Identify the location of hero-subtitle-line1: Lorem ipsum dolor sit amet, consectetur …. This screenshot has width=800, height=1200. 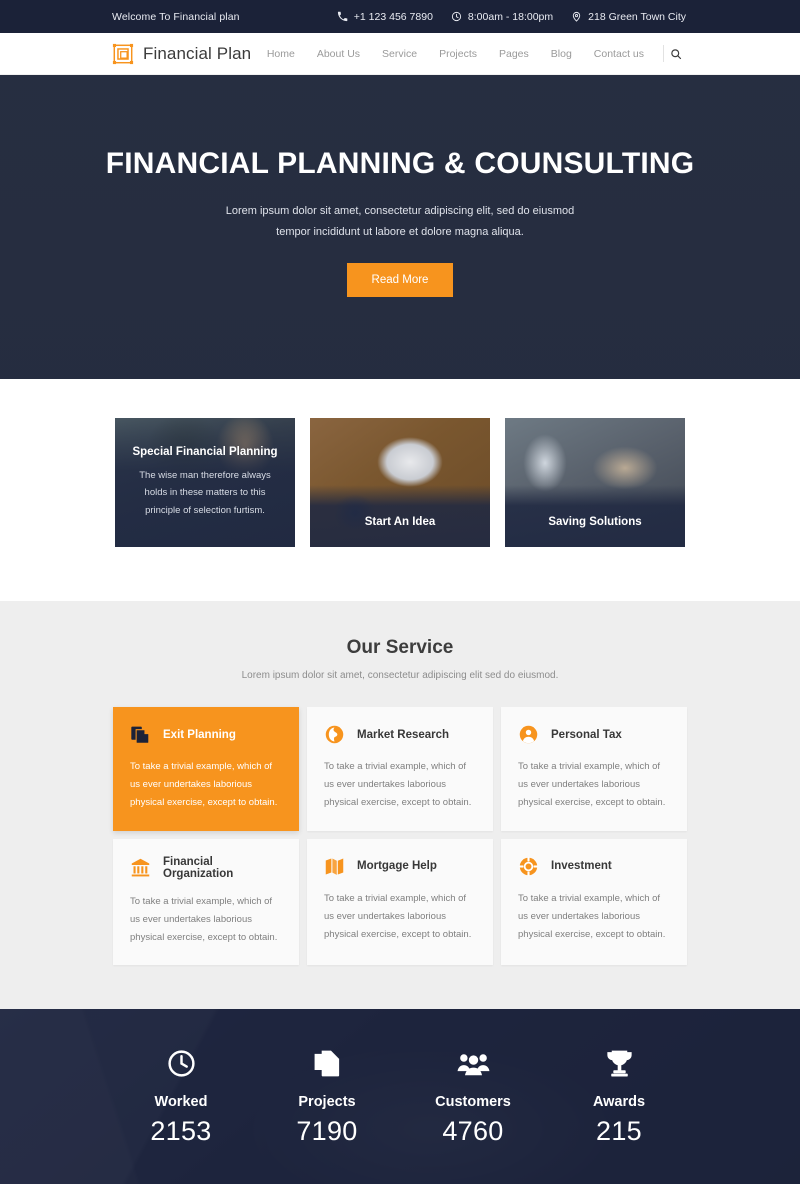
(400, 210).